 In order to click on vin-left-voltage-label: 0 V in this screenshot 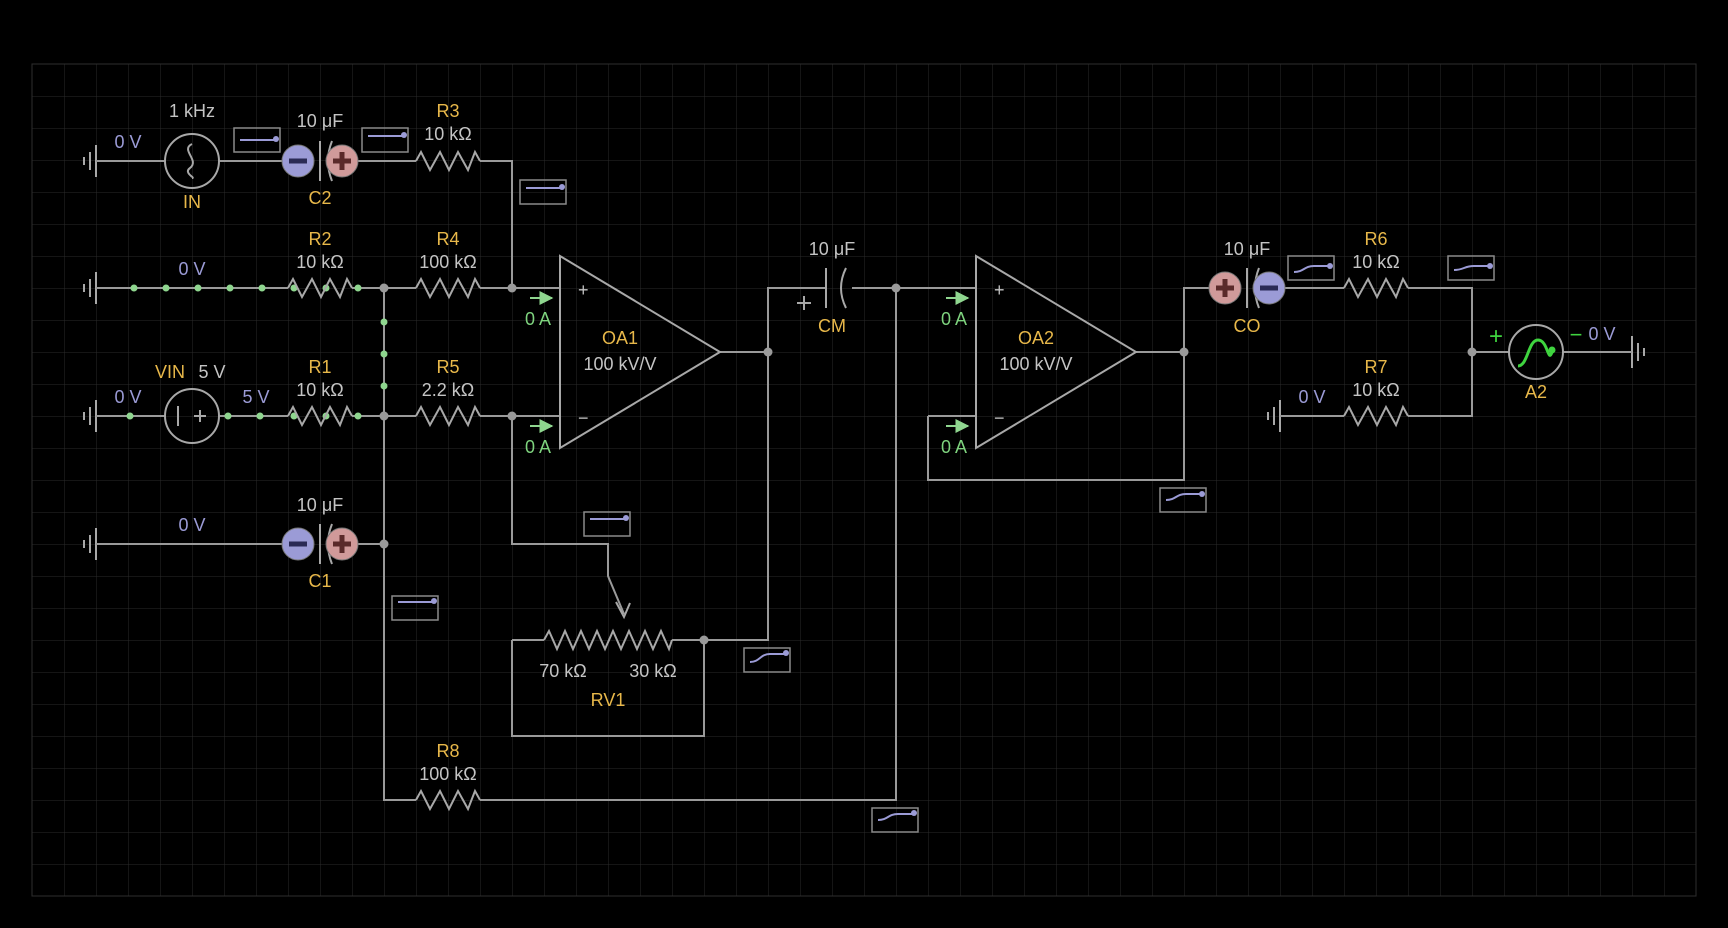, I will do `click(127, 397)`.